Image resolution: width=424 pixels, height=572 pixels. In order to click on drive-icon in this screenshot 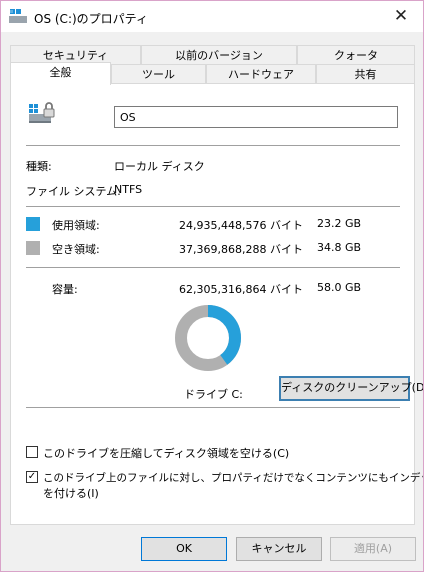, I will do `click(18, 16)`.